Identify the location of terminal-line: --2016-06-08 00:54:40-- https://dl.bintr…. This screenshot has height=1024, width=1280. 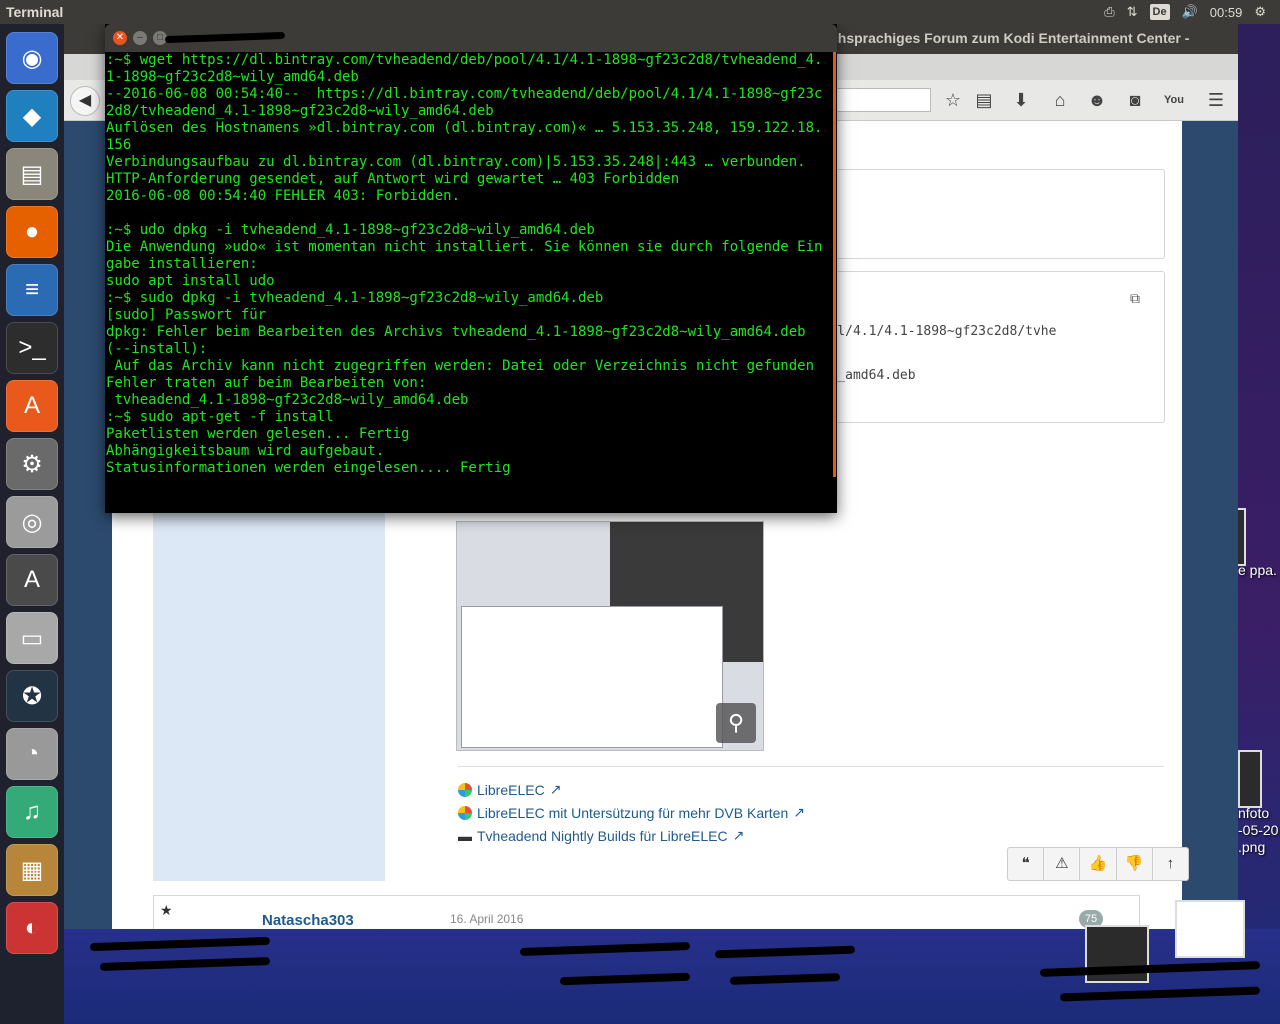
(464, 102).